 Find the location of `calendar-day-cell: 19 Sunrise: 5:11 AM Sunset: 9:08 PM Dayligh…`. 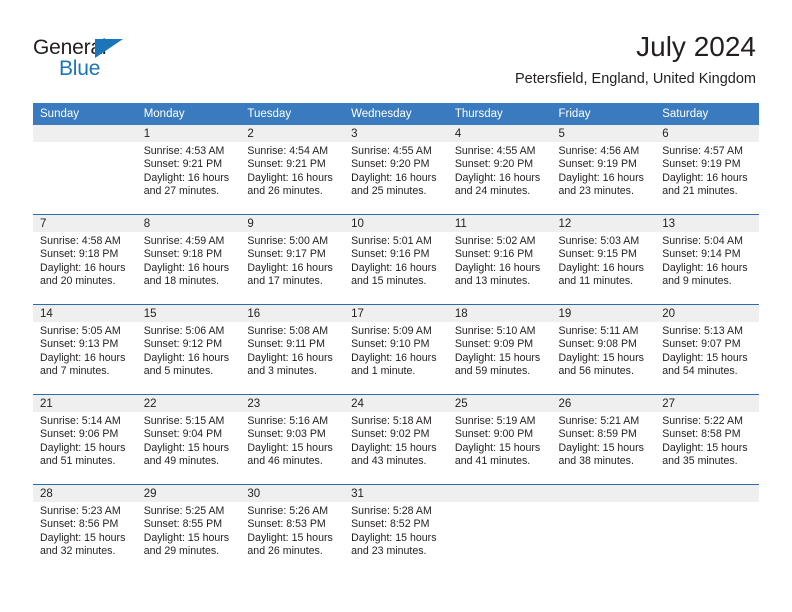

calendar-day-cell: 19 Sunrise: 5:11 AM Sunset: 9:08 PM Dayligh… is located at coordinates (603, 349).